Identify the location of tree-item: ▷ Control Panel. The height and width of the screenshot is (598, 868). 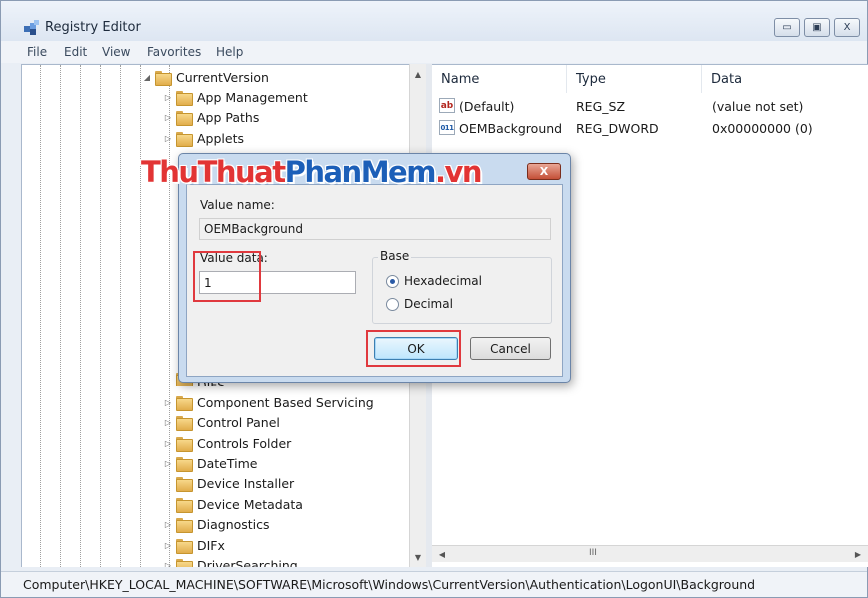
(220, 422).